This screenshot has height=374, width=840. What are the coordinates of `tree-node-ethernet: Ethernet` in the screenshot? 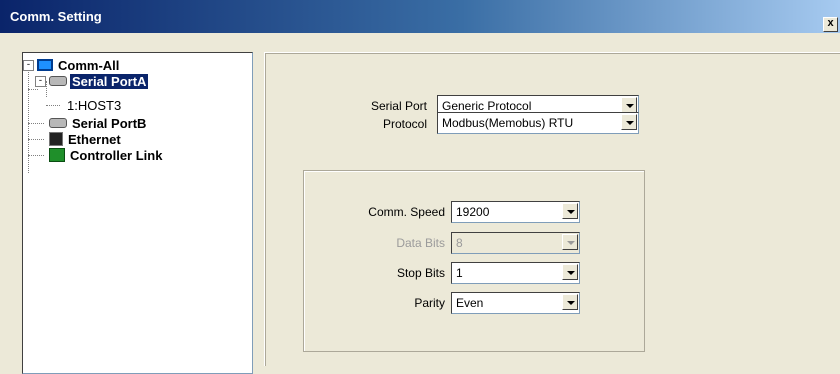 It's located at (86, 139).